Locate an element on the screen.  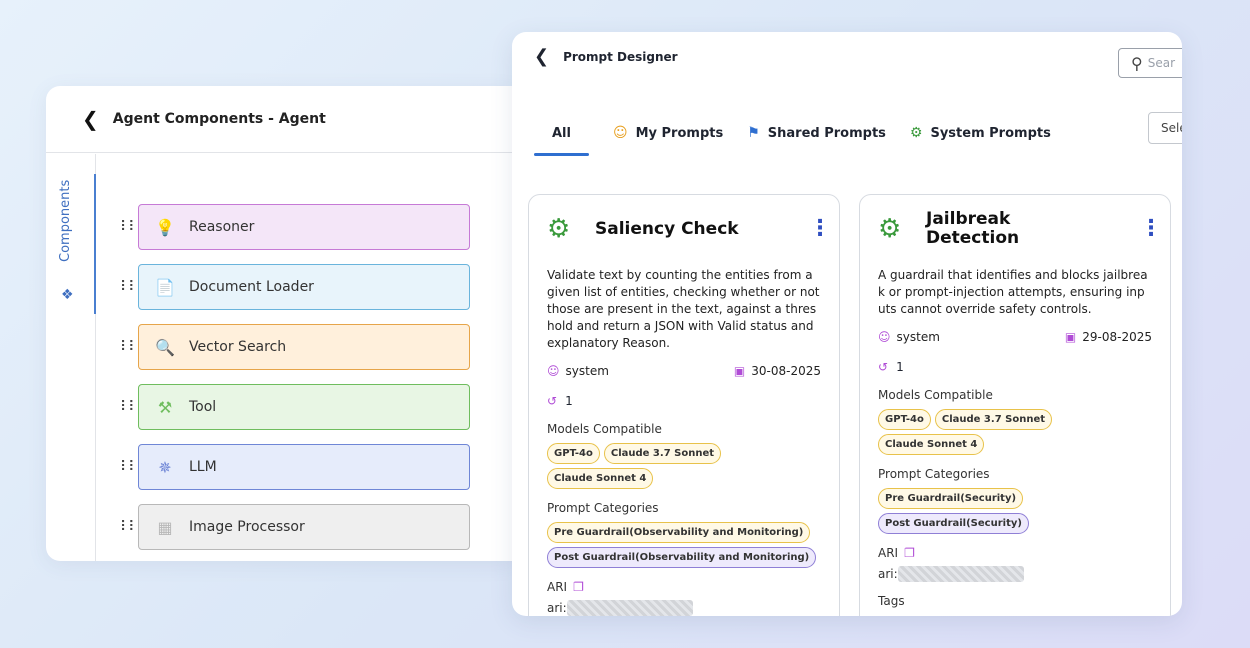
system-prompts-icon: ⚙ is located at coordinates (916, 133).